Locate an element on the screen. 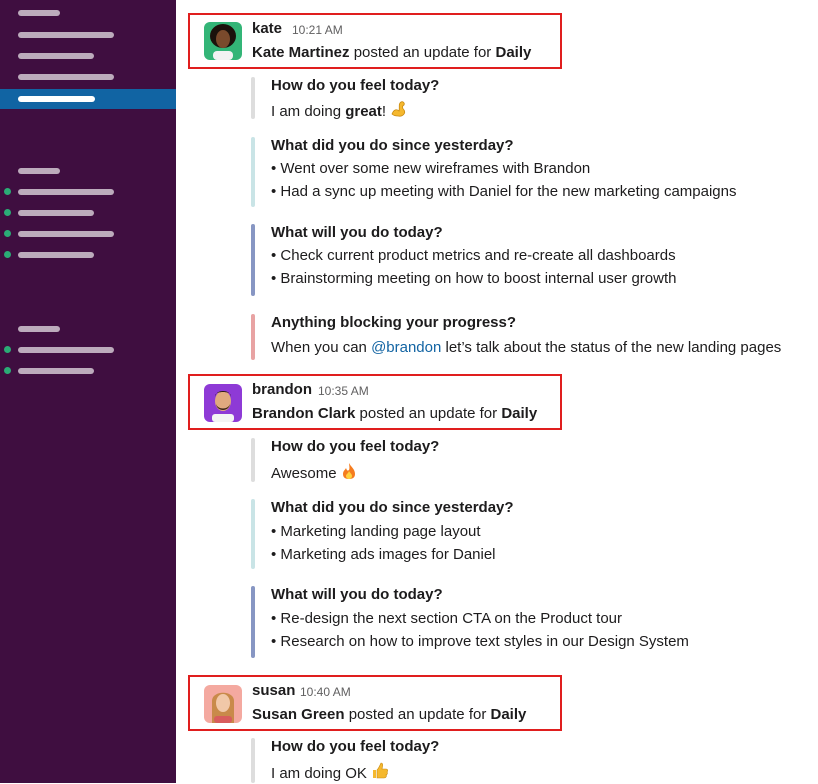 The image size is (818, 784). workspace-name-placeholder is located at coordinates (39, 13).